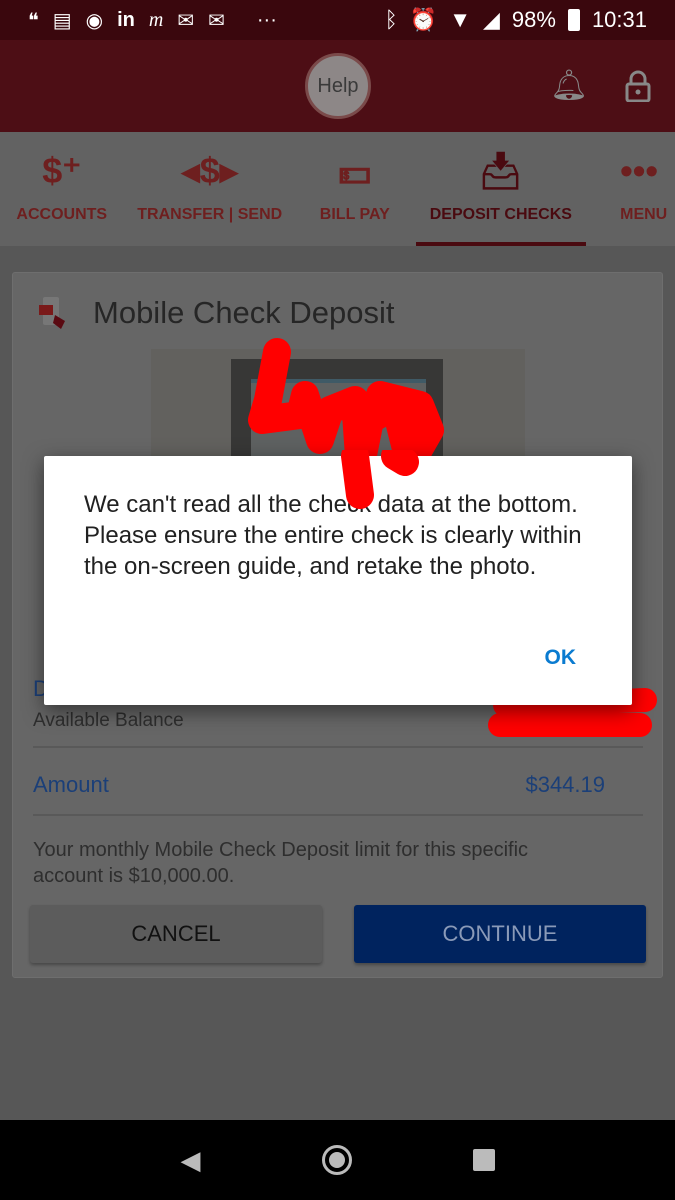 This screenshot has height=1200, width=675. What do you see at coordinates (62, 214) in the screenshot?
I see `tab-label: ACCOUNTS` at bounding box center [62, 214].